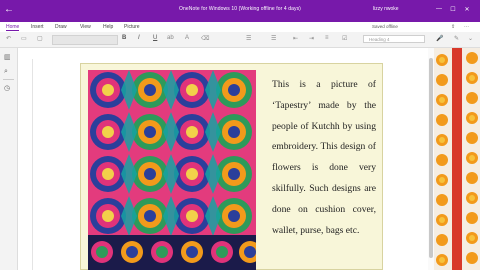 This screenshot has width=480, height=270. What do you see at coordinates (108, 27) in the screenshot?
I see `tab-help: Help` at bounding box center [108, 27].